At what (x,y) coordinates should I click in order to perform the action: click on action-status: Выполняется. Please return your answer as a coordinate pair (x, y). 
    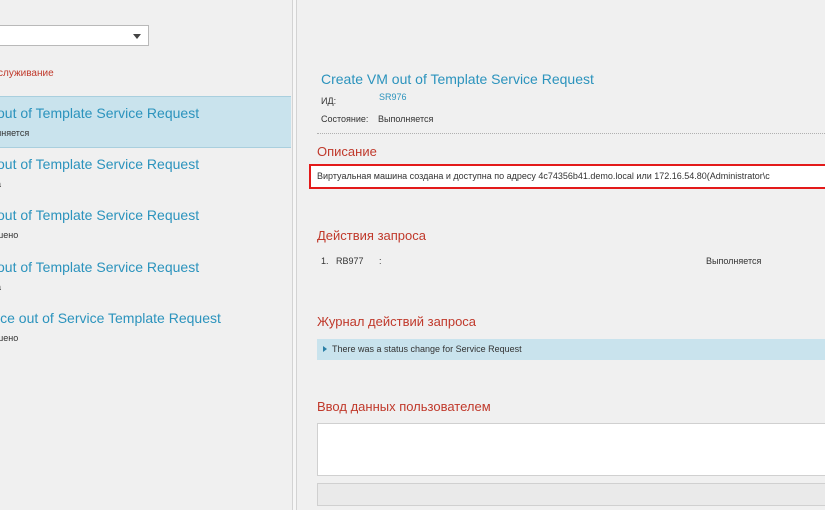
    Looking at the image, I should click on (734, 261).